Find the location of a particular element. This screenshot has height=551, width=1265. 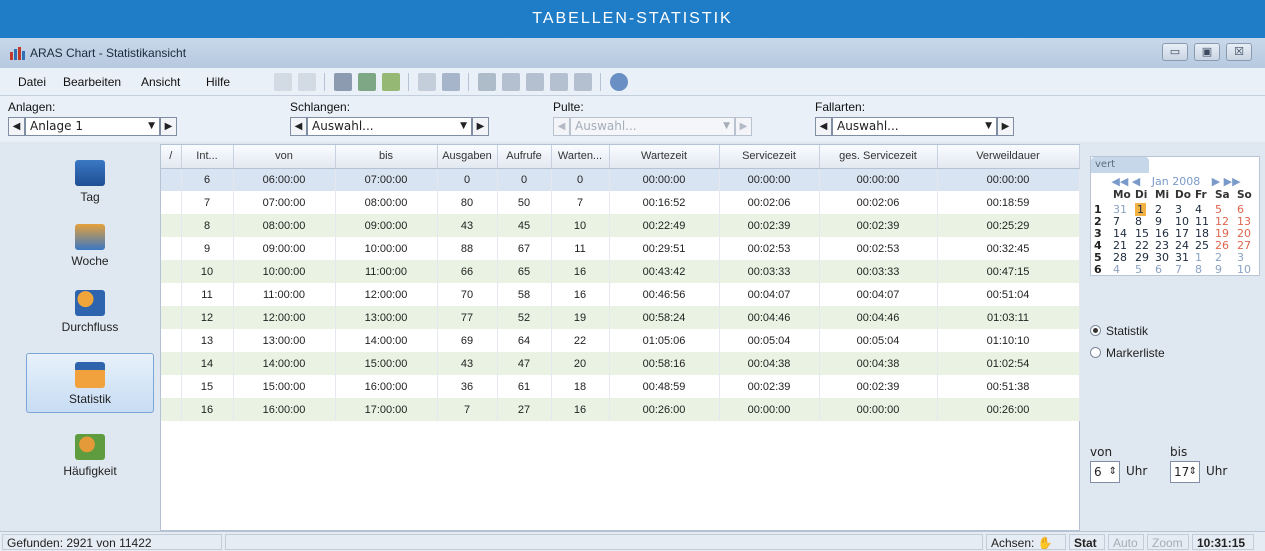

time-range: von bis 6 ⇕ 17 ⇕ Uhr Uhr is located at coordinates (1177, 467).